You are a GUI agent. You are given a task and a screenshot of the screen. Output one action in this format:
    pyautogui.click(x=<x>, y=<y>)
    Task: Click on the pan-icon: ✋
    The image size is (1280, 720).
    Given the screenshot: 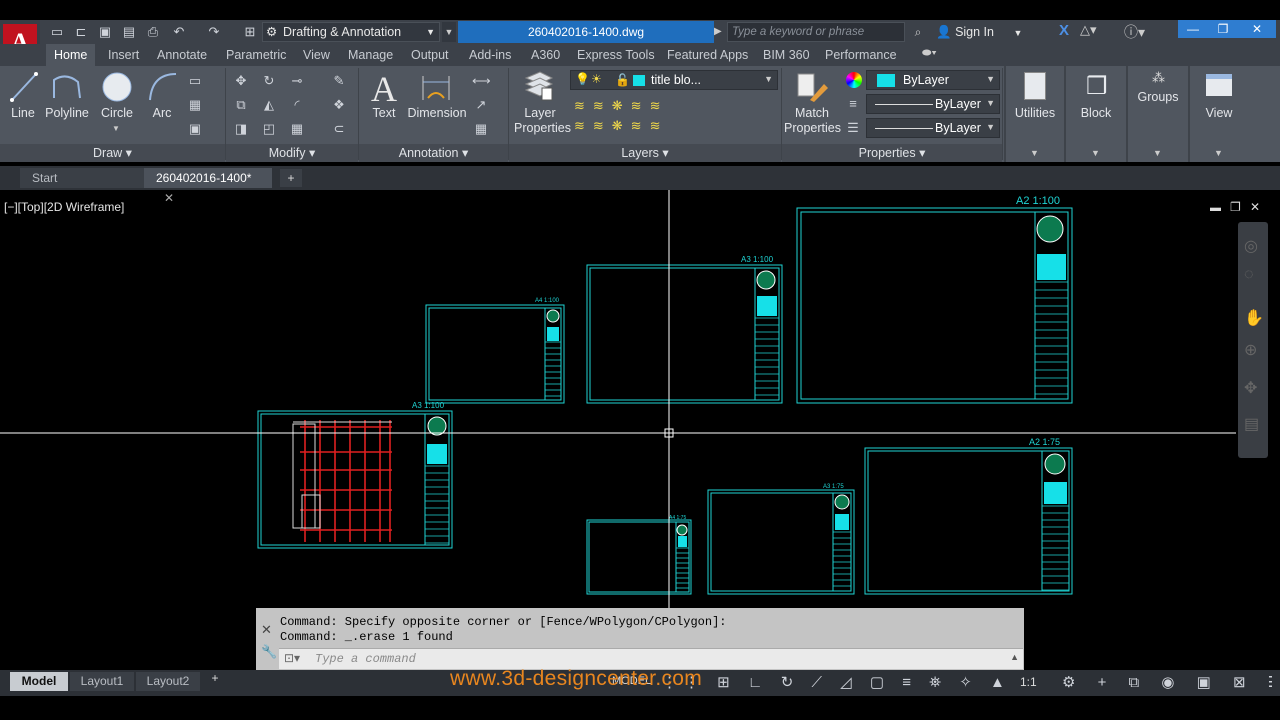 What is the action you would take?
    pyautogui.click(x=1254, y=318)
    